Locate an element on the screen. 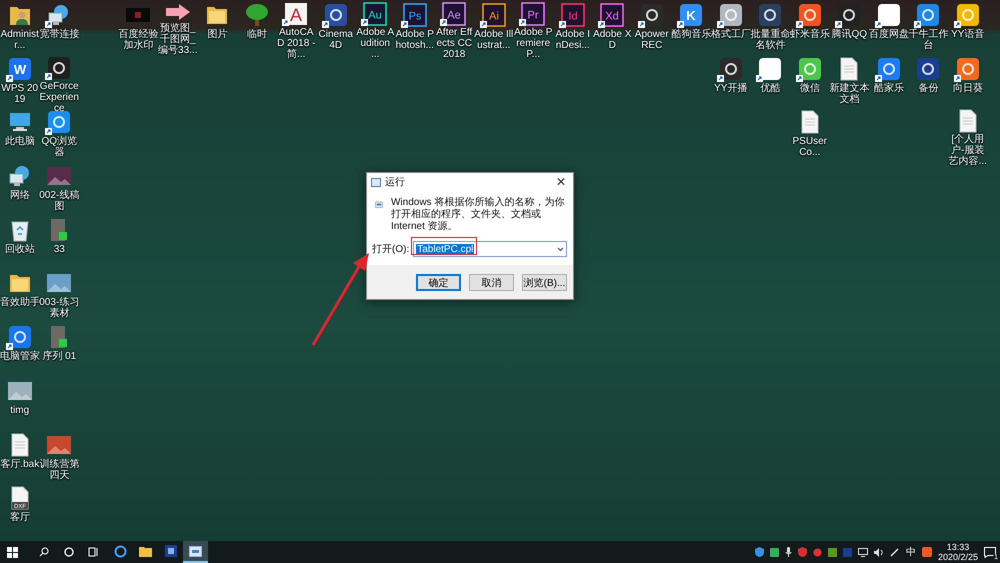 This screenshot has width=1000, height=563. task-view-icon is located at coordinates (93, 552).